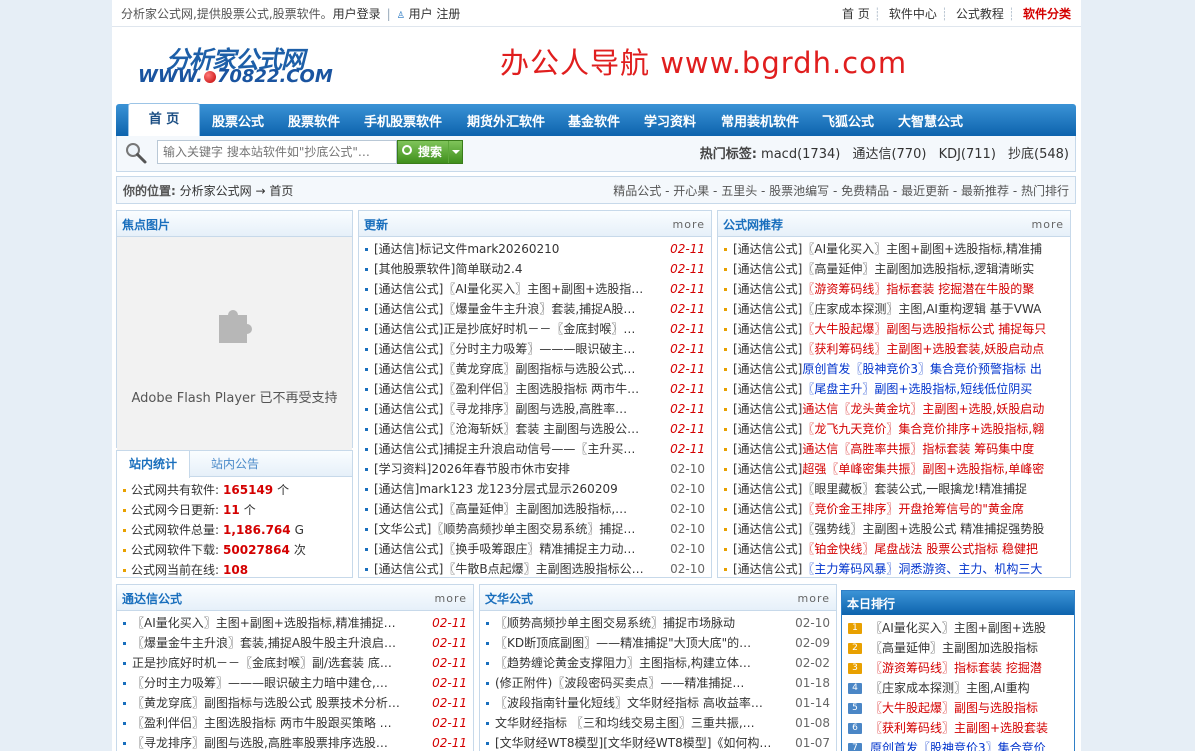  Describe the element at coordinates (923, 349) in the screenshot. I see `list-item-link: 〖获利筹码线〗主副图+选股套装,妖股启动点` at that location.